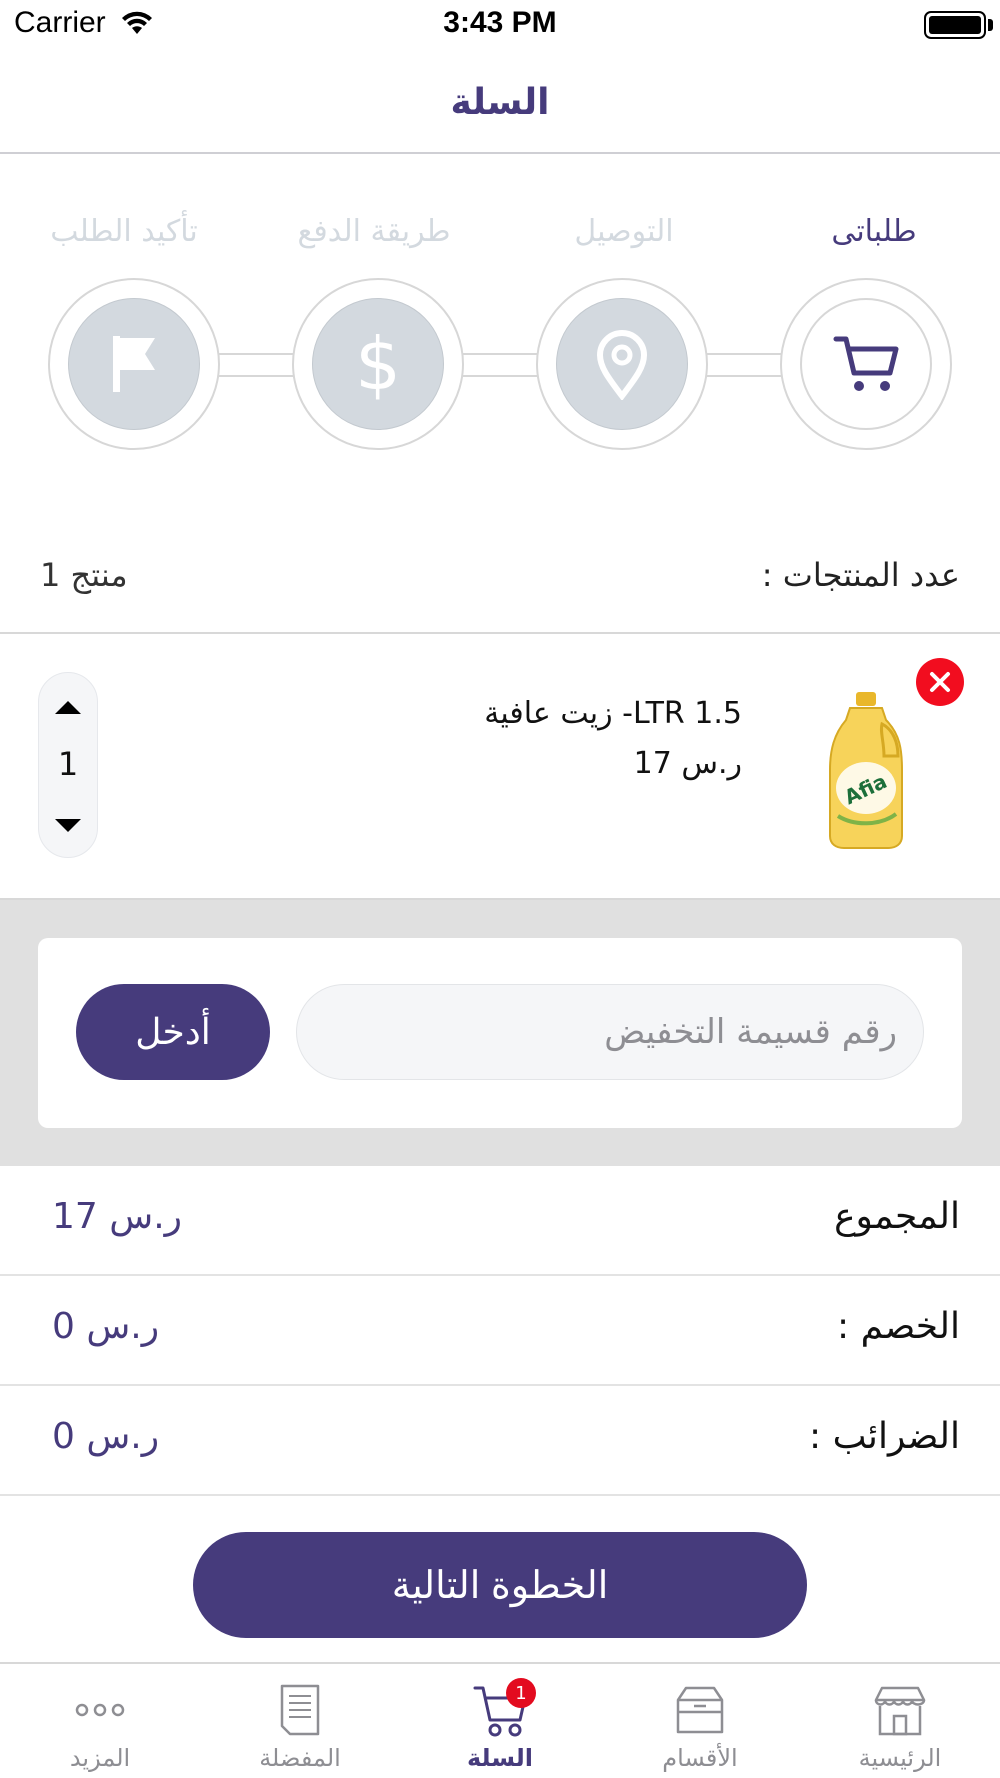 This screenshot has height=1778, width=1000. Describe the element at coordinates (500, 1331) in the screenshot. I see `discount-row: الخصم : 0 ر.س` at that location.